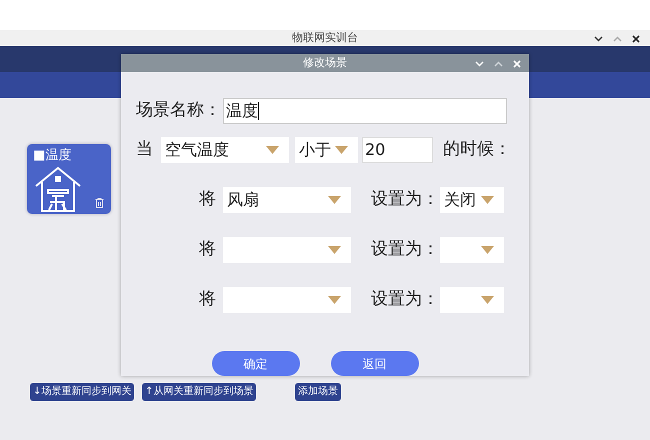 The width and height of the screenshot is (650, 440). What do you see at coordinates (256, 363) in the screenshot?
I see `dialog-button: 确定` at bounding box center [256, 363].